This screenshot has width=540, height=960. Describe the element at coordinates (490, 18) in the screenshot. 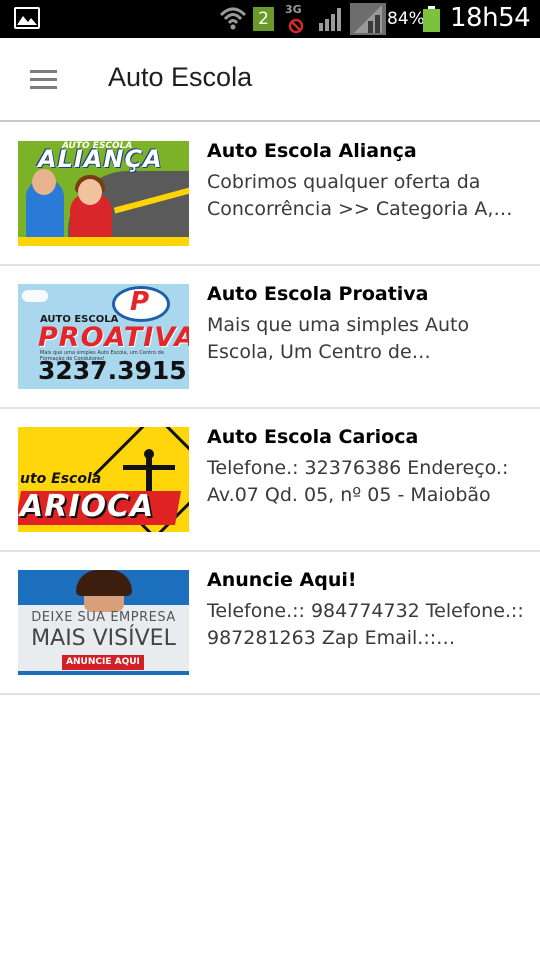

I see `clock: 18h54` at that location.